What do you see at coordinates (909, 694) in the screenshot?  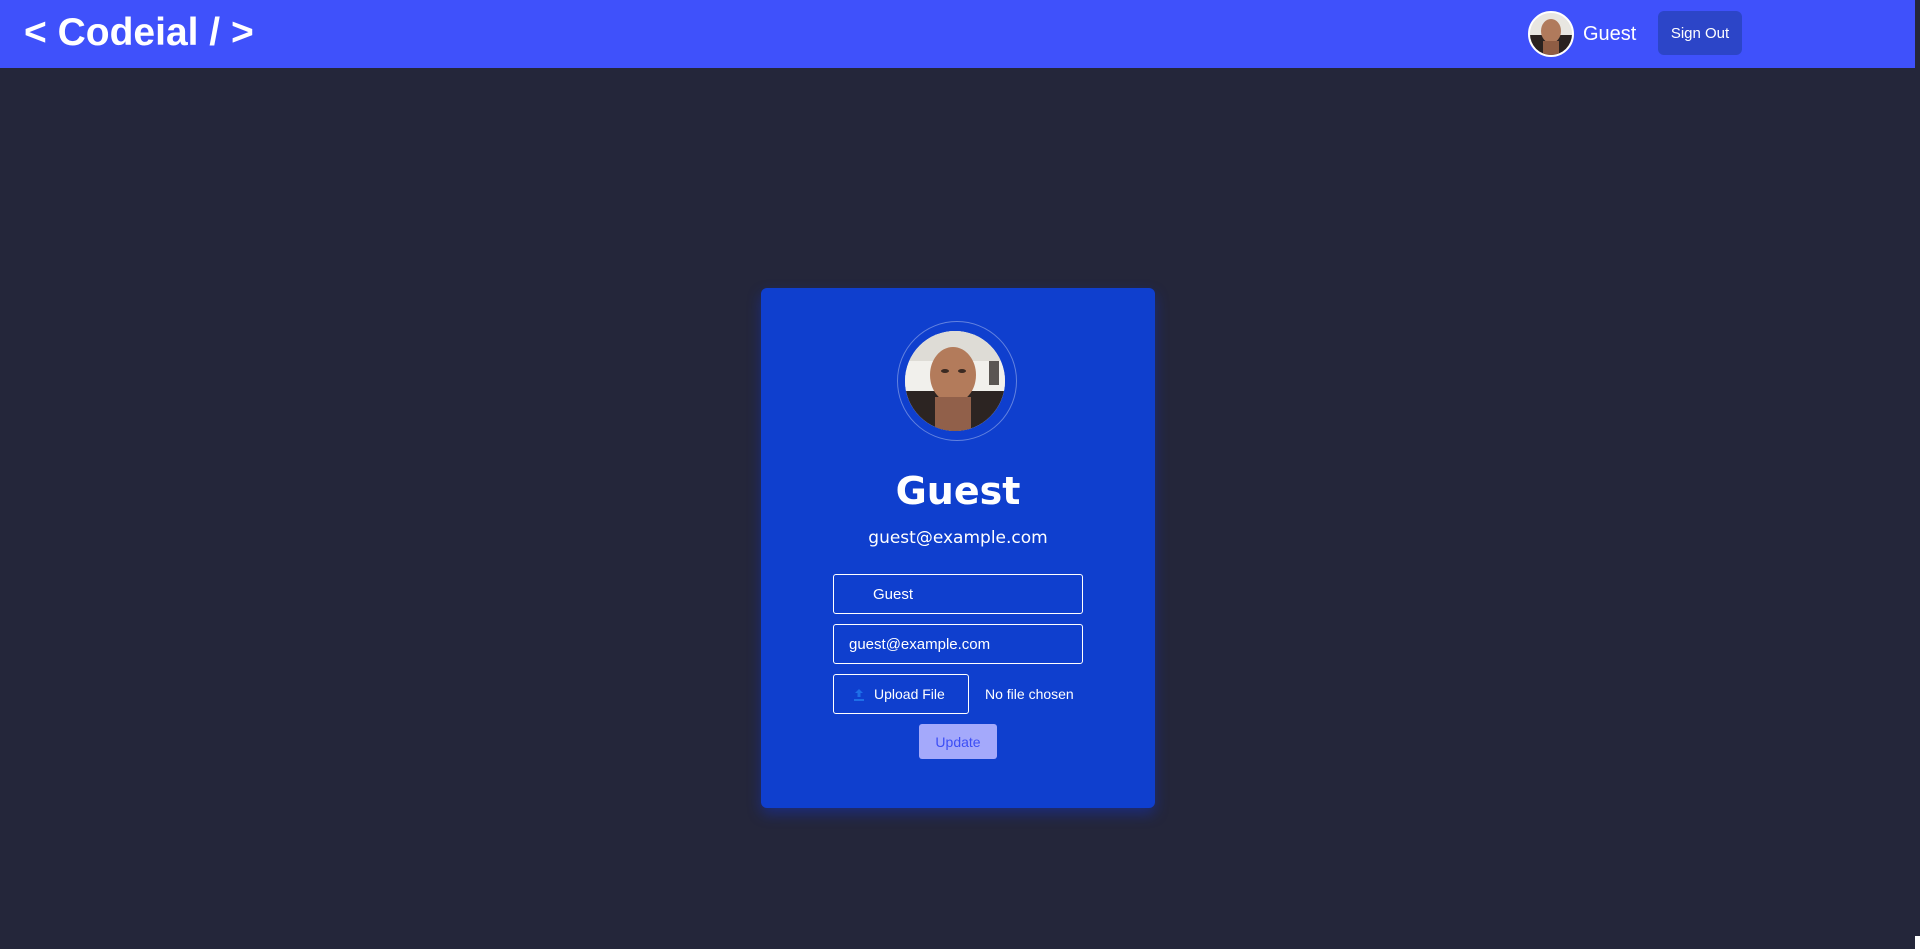 I see `upload-file-label: Upload File` at bounding box center [909, 694].